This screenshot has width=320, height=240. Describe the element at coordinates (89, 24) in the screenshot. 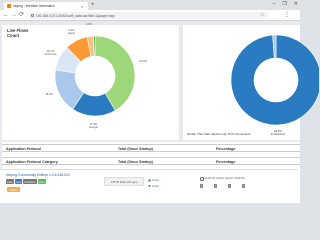

I see `live-flows-slice-label-5: 2.6%` at that location.